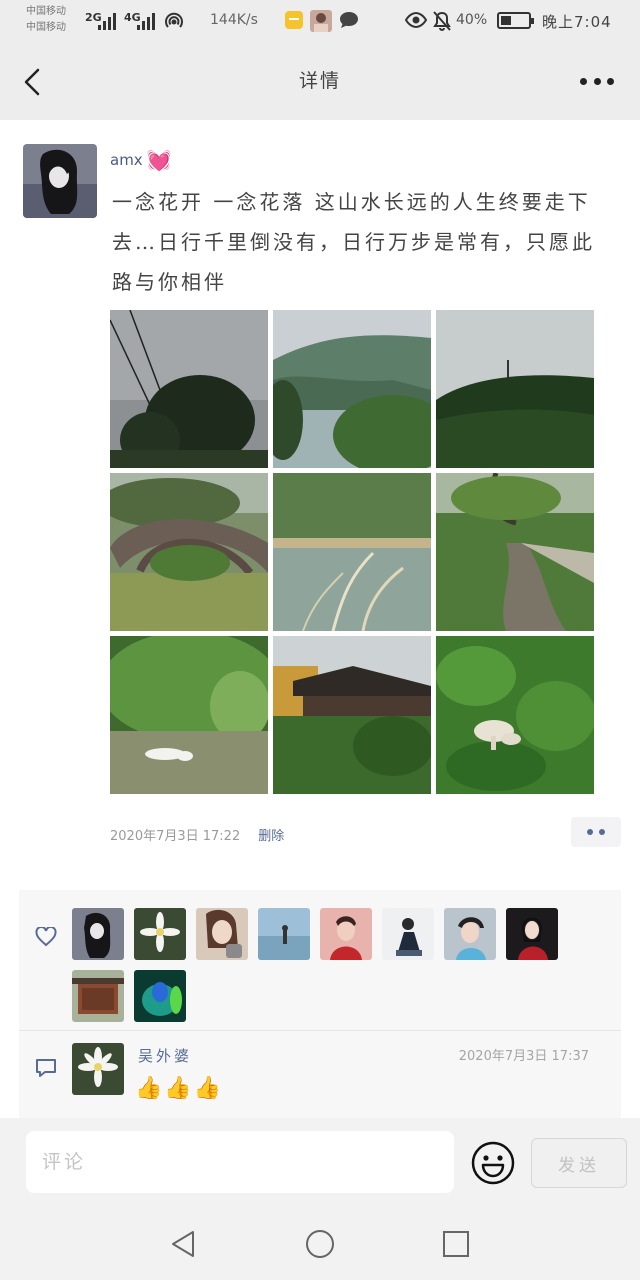 Image resolution: width=640 pixels, height=1280 pixels. Describe the element at coordinates (60, 181) in the screenshot. I see `author-avatar` at that location.